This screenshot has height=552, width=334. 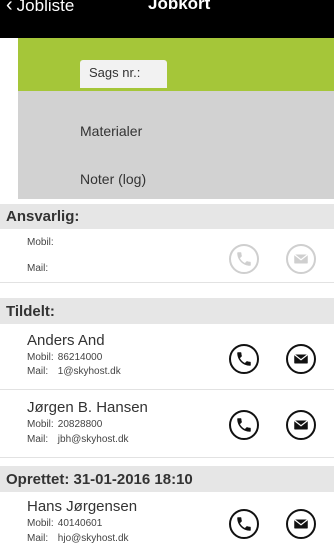 I want to click on navigation-bar: ‹ Jobliste Jobkort, so click(x=167, y=19).